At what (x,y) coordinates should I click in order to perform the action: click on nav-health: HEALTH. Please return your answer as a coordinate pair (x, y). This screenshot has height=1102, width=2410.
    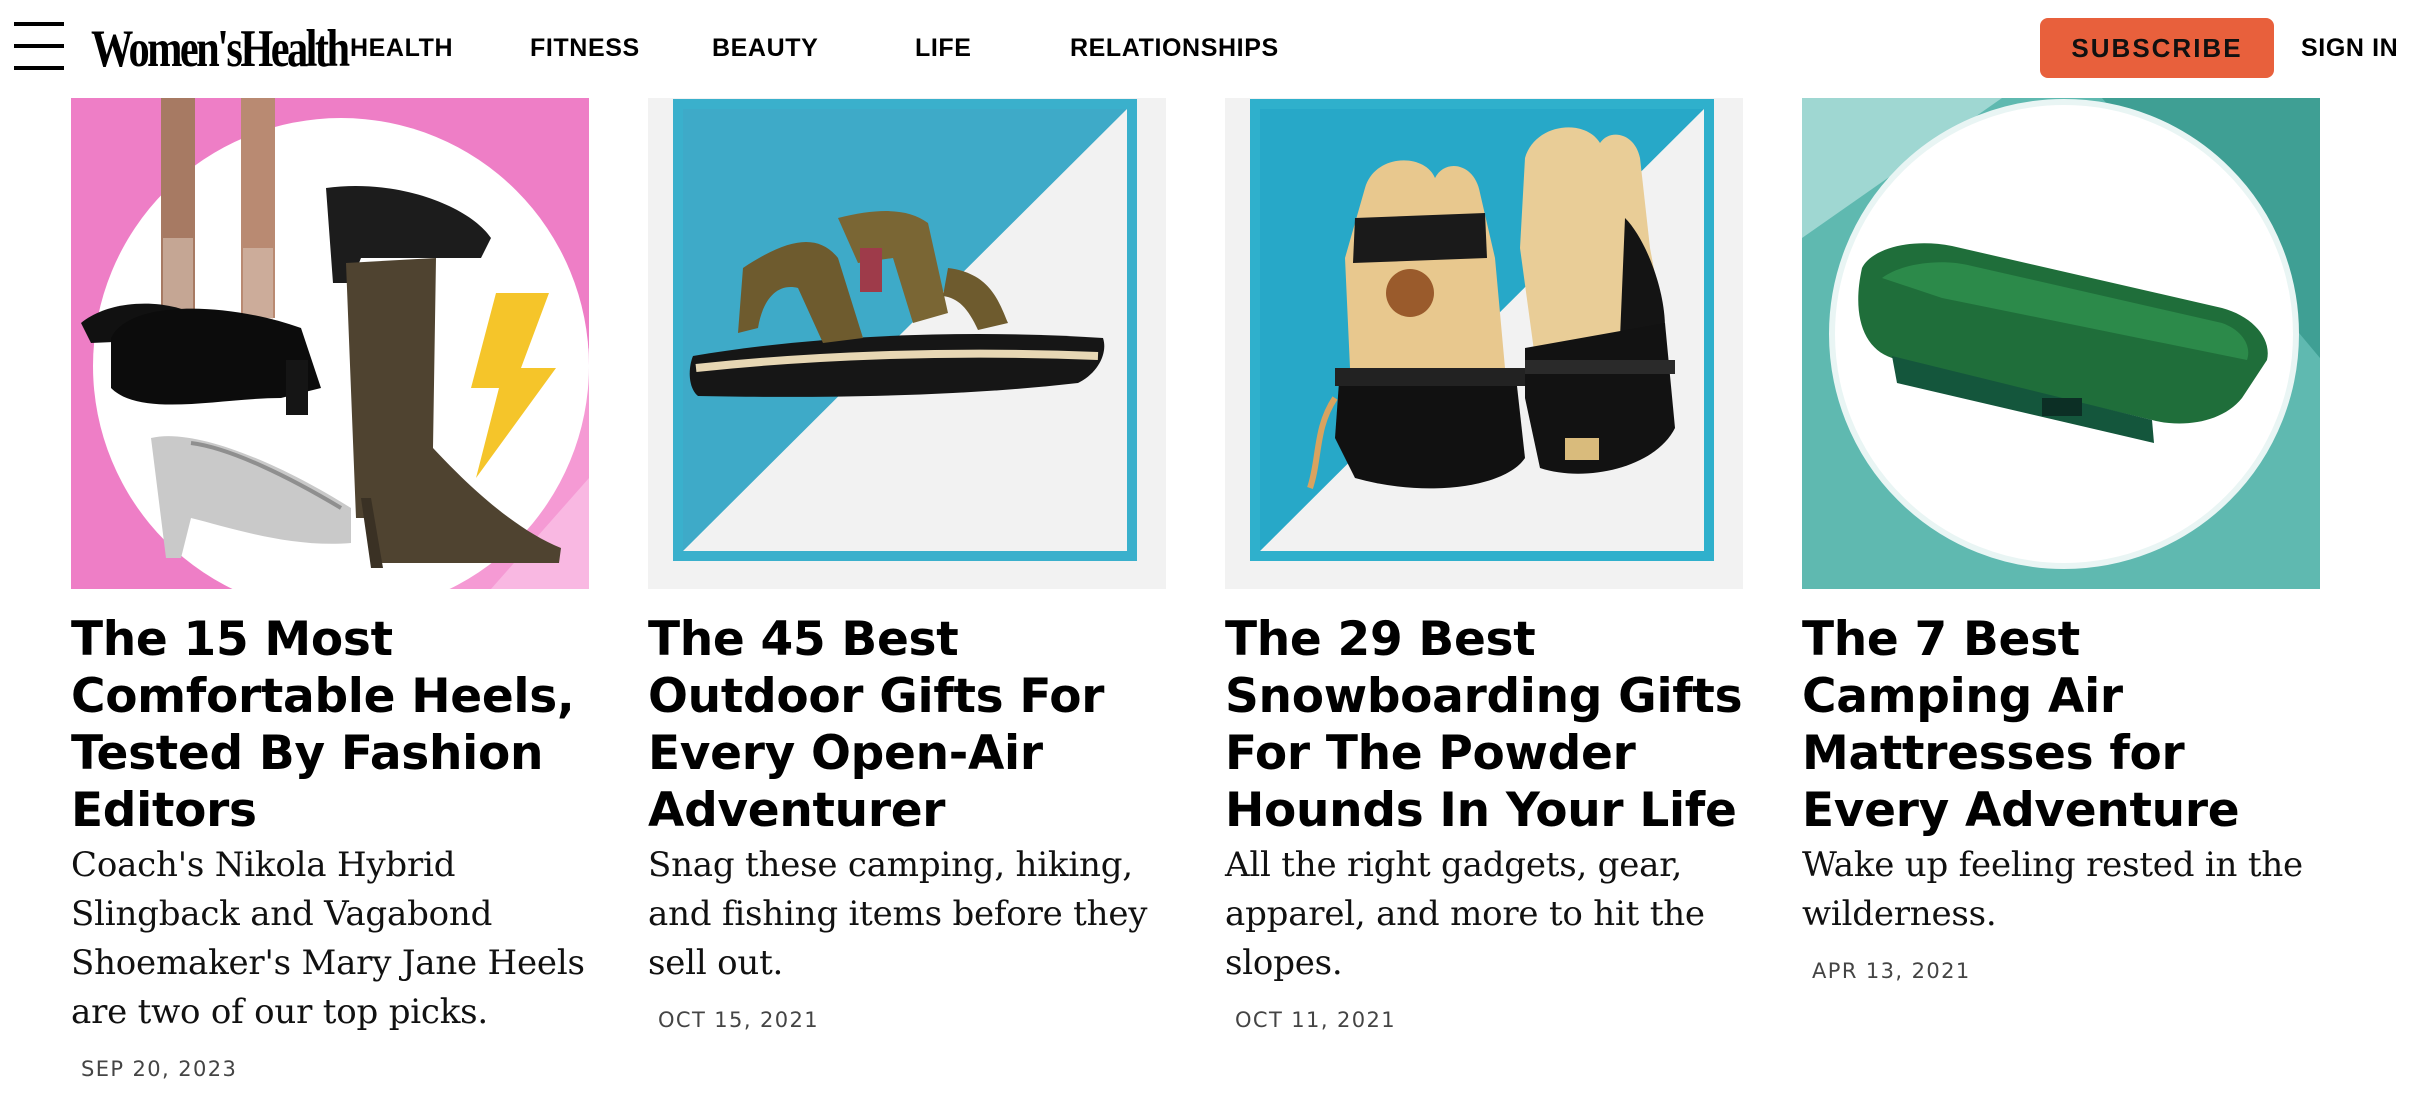
    Looking at the image, I should click on (401, 48).